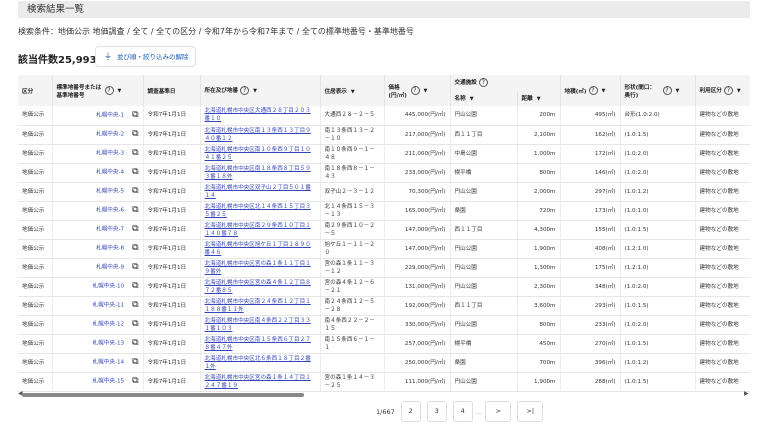  I want to click on location-link: 北海道札幌市中央区南１８条西８丁目５９３番１８外, so click(258, 173).